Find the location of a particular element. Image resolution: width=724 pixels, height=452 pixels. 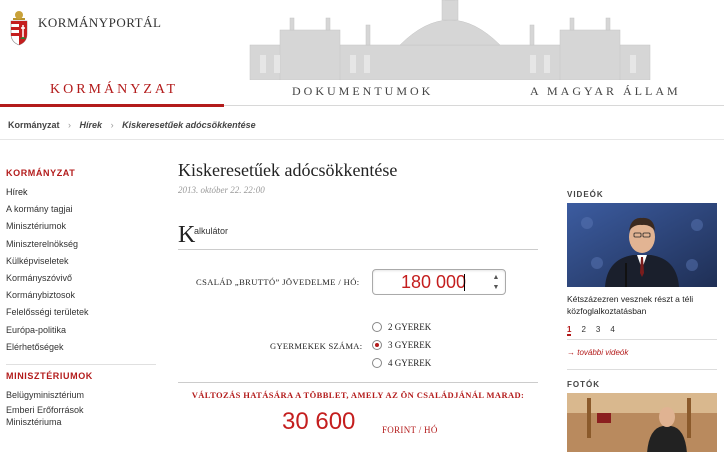

sidebar-item-hirek: Hírek is located at coordinates (81, 192).